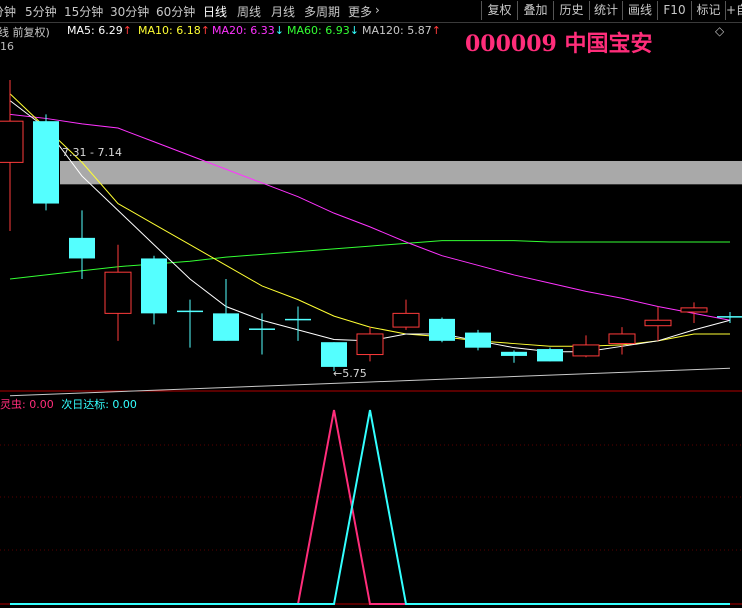 Image resolution: width=742 pixels, height=608 pixels. What do you see at coordinates (370, 382) in the screenshot?
I see `ma120-line` at bounding box center [370, 382].